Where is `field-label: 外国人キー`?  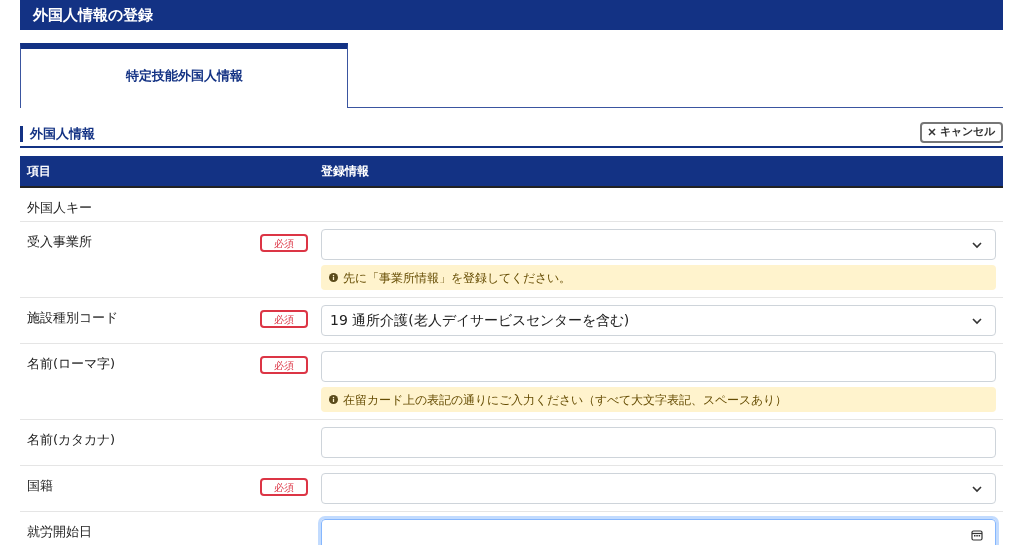
field-label: 外国人キー is located at coordinates (59, 207).